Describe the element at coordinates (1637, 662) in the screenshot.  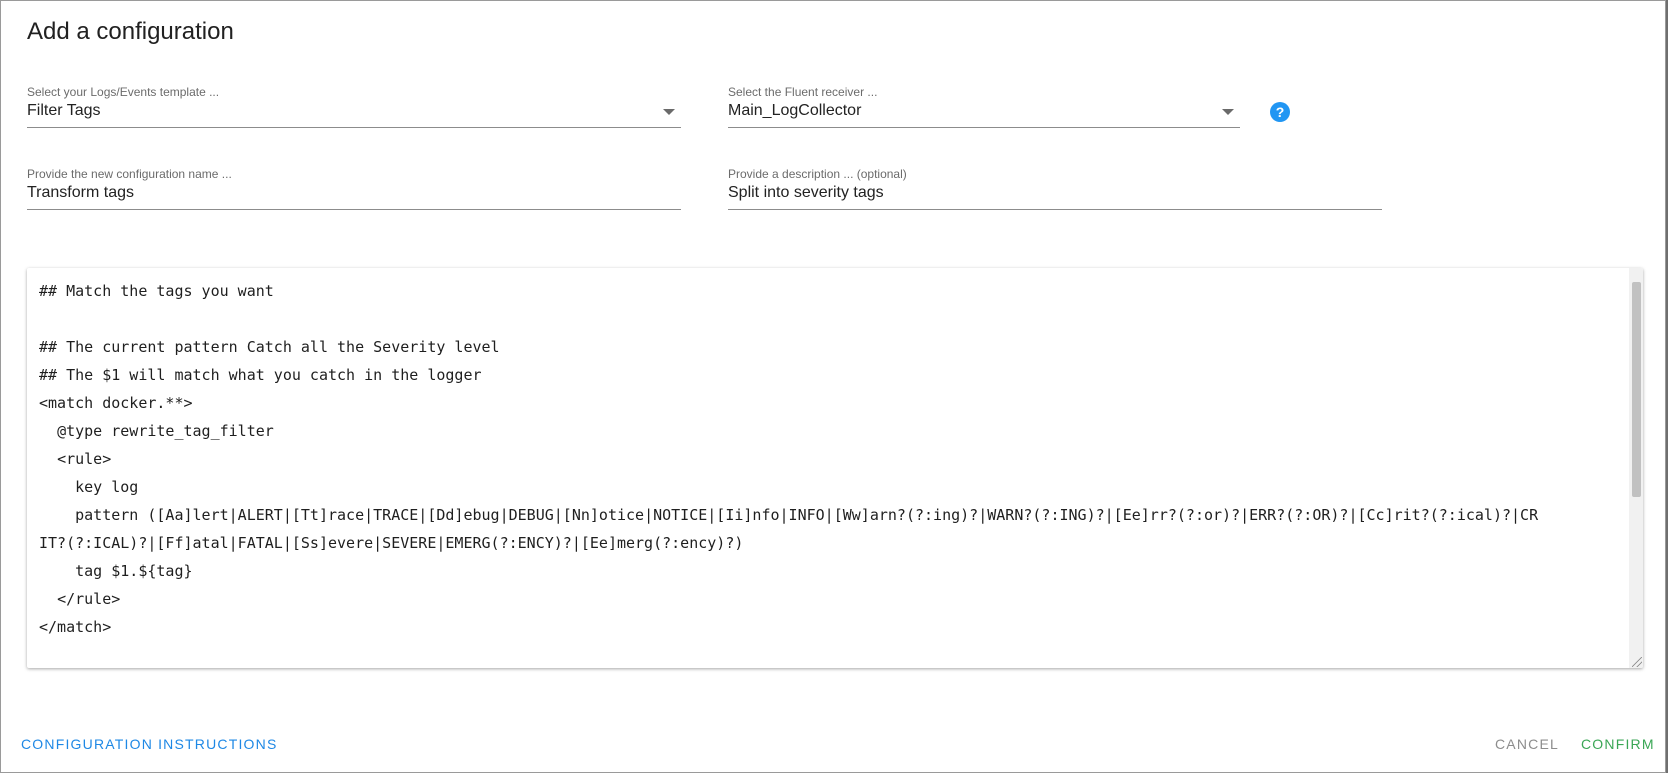
I see `resize-handle-icon` at that location.